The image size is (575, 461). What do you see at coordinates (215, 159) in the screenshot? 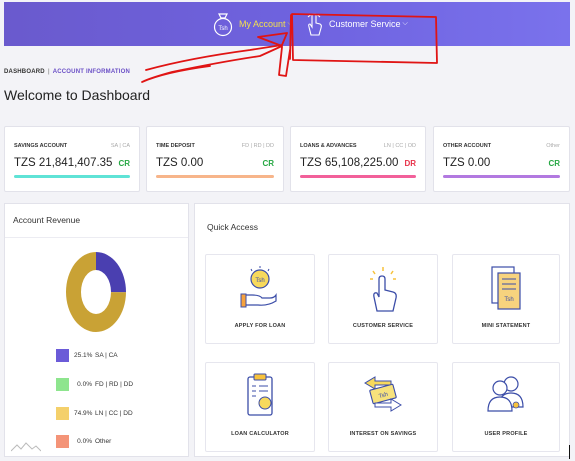
I see `time-deposit-card: TIME DEPOSIT FD | RD | DD TZS 0.00 CR` at bounding box center [215, 159].